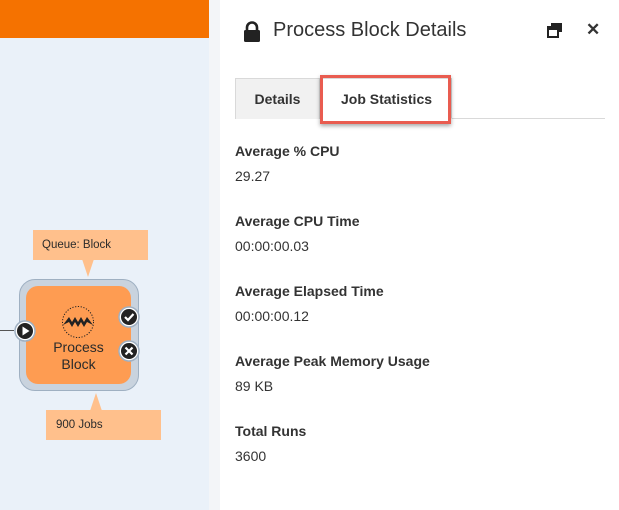 This screenshot has height=510, width=619. Describe the element at coordinates (25, 331) in the screenshot. I see `play-port-icon` at that location.